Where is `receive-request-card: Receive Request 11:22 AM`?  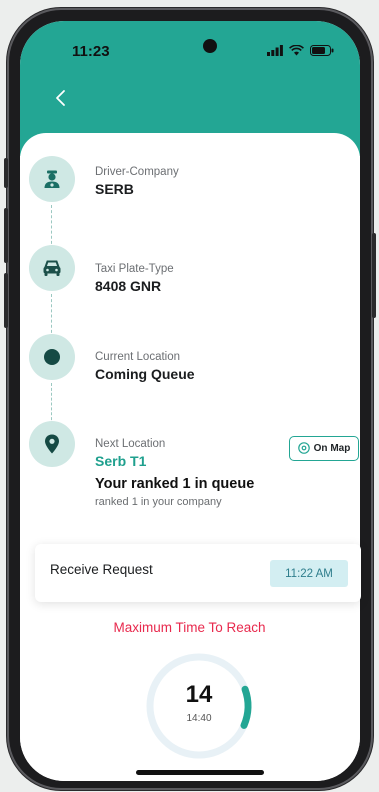
receive-request-card: Receive Request 11:22 AM is located at coordinates (198, 573).